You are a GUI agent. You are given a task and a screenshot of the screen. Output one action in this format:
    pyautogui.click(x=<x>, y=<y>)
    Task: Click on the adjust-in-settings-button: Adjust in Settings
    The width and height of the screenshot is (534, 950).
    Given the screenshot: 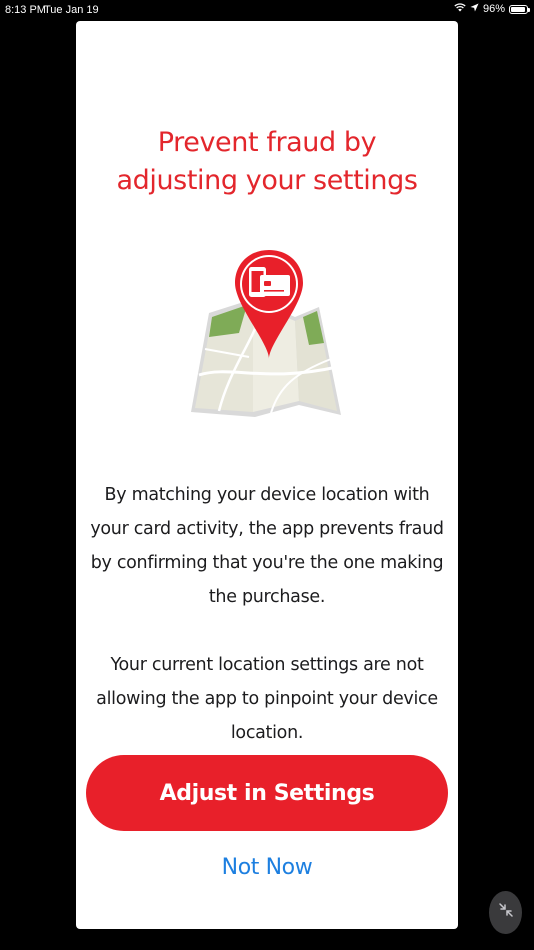 What is the action you would take?
    pyautogui.click(x=267, y=793)
    